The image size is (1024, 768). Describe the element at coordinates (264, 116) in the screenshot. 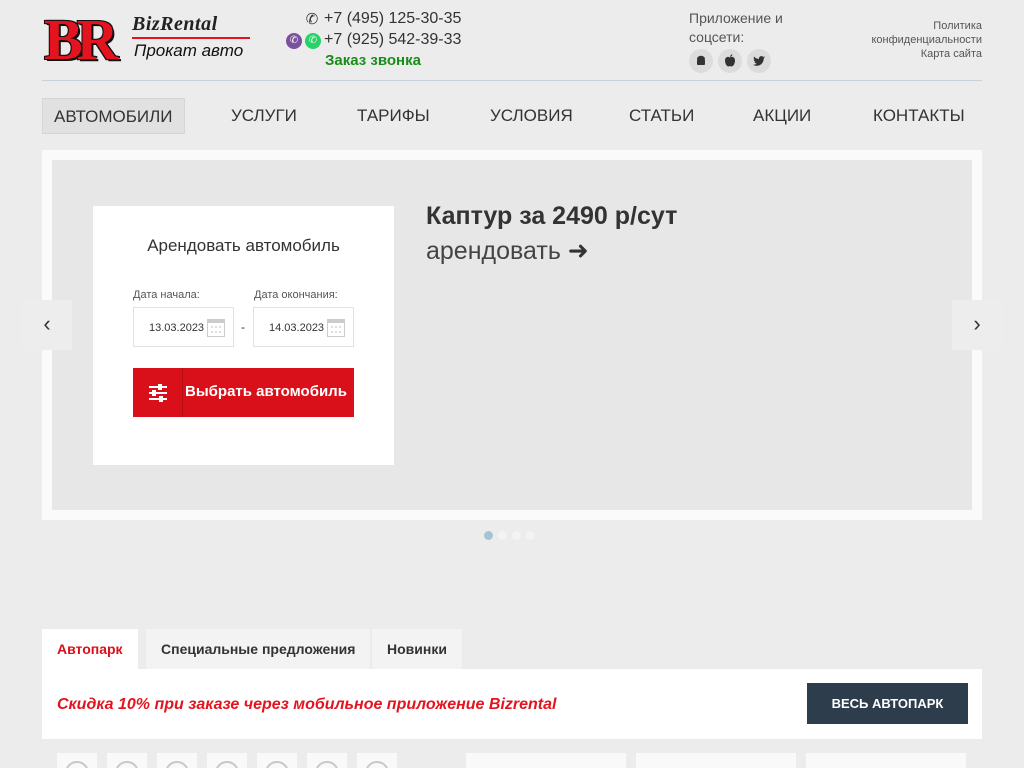

I see `nav-item-services: Услуги` at that location.